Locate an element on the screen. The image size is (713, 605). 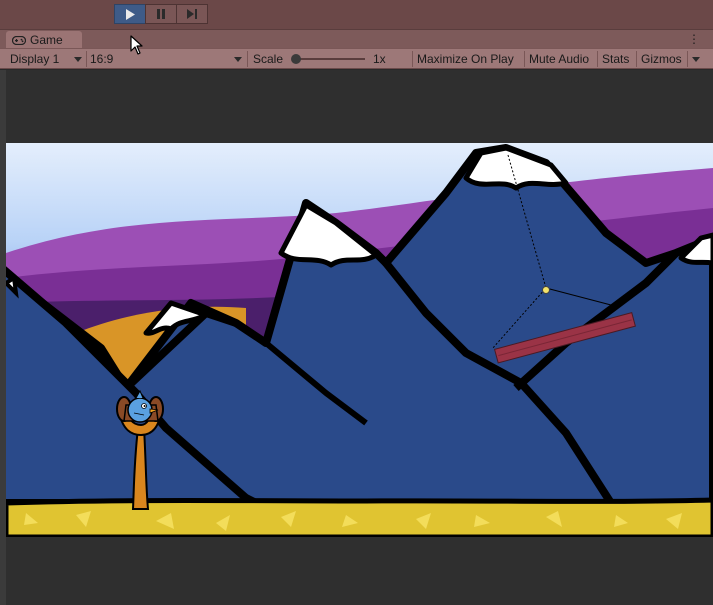
step-button is located at coordinates (192, 14).